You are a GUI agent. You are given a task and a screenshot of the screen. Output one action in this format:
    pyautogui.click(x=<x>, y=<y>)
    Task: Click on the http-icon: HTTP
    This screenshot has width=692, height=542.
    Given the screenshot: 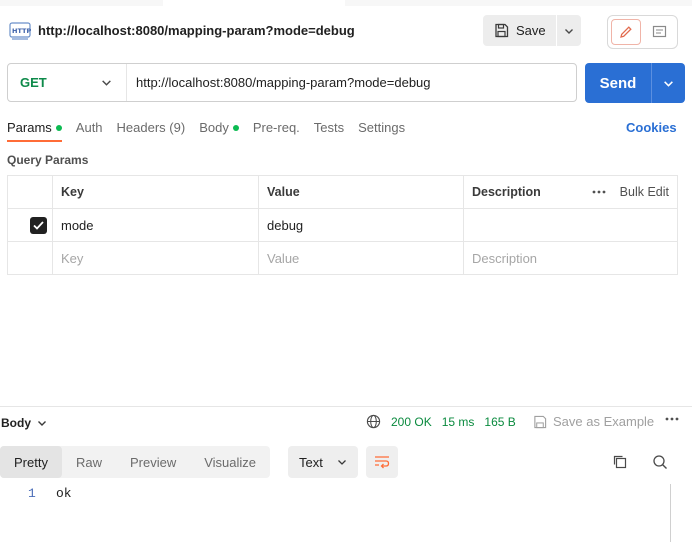 What is the action you would take?
    pyautogui.click(x=20, y=31)
    